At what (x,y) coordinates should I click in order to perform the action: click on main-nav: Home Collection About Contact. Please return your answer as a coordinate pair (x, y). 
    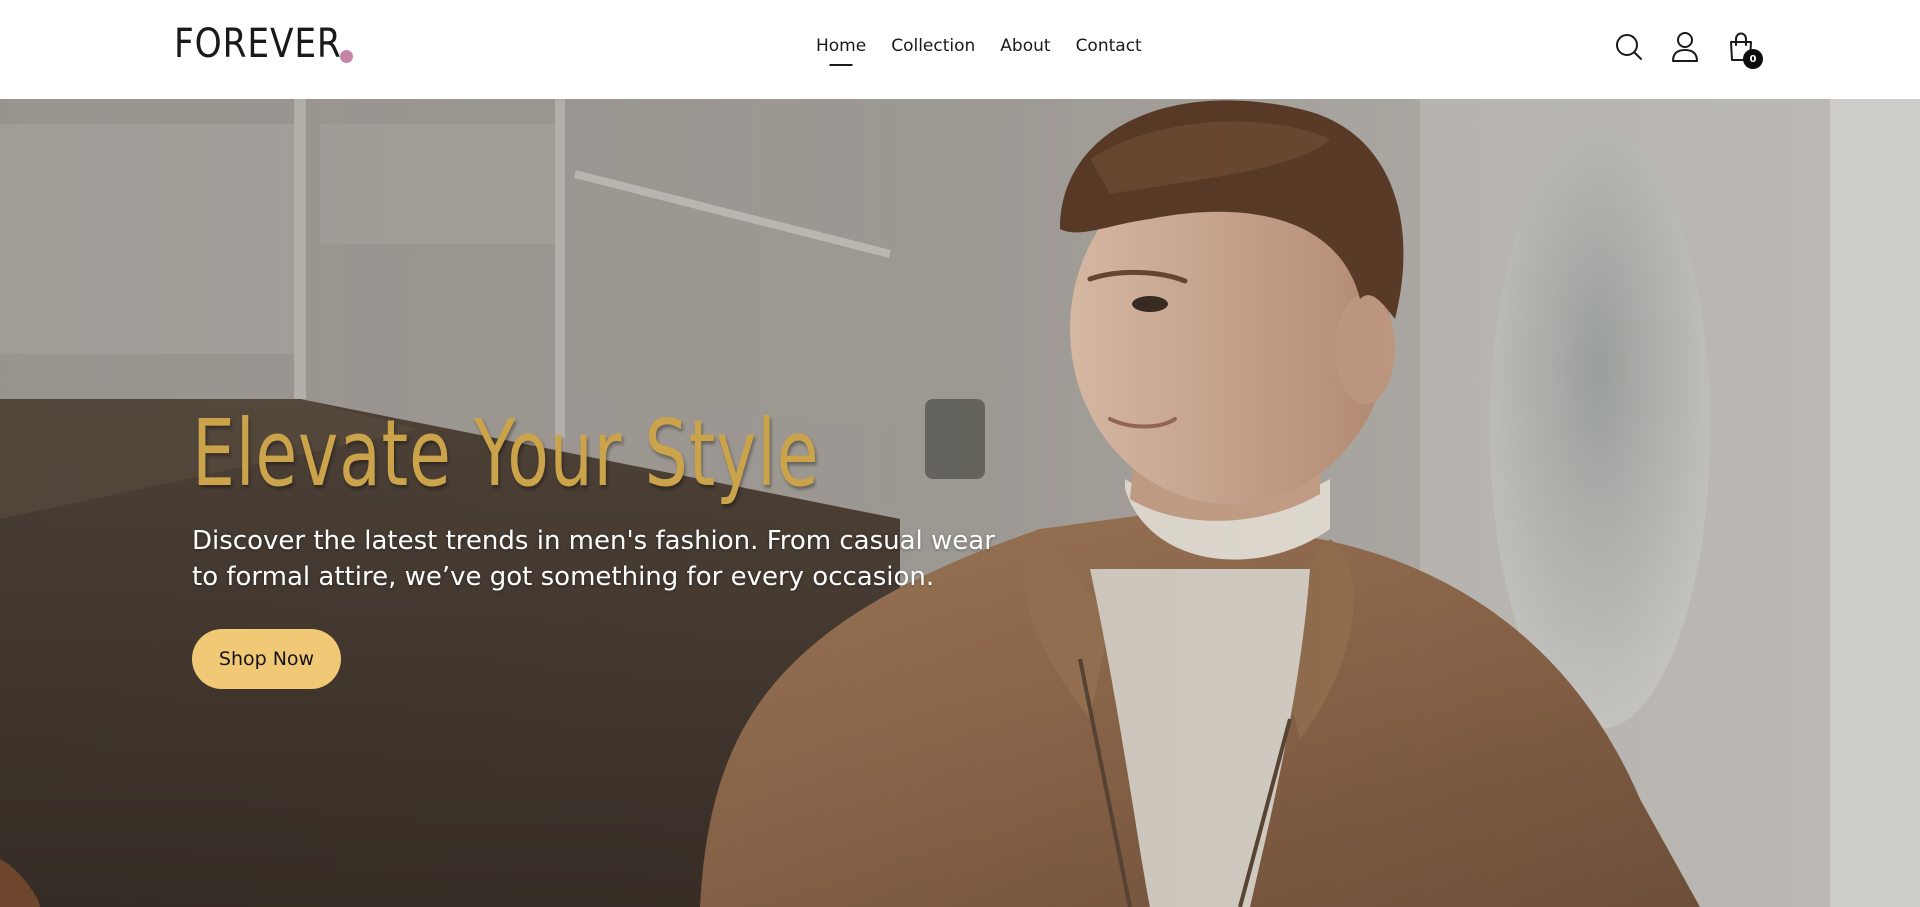
    Looking at the image, I should click on (979, 47).